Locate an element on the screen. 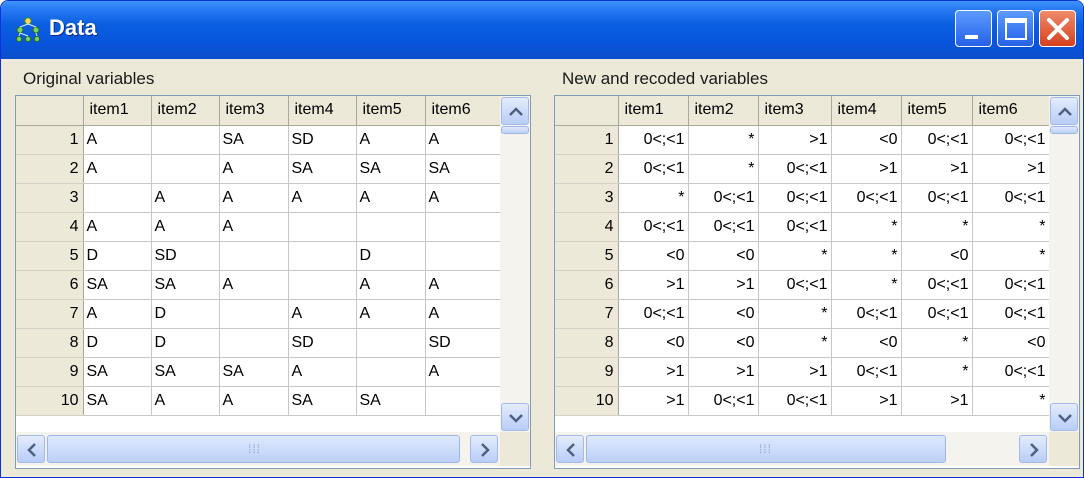 The height and width of the screenshot is (478, 1084). column-header-item1: item1 is located at coordinates (117, 111).